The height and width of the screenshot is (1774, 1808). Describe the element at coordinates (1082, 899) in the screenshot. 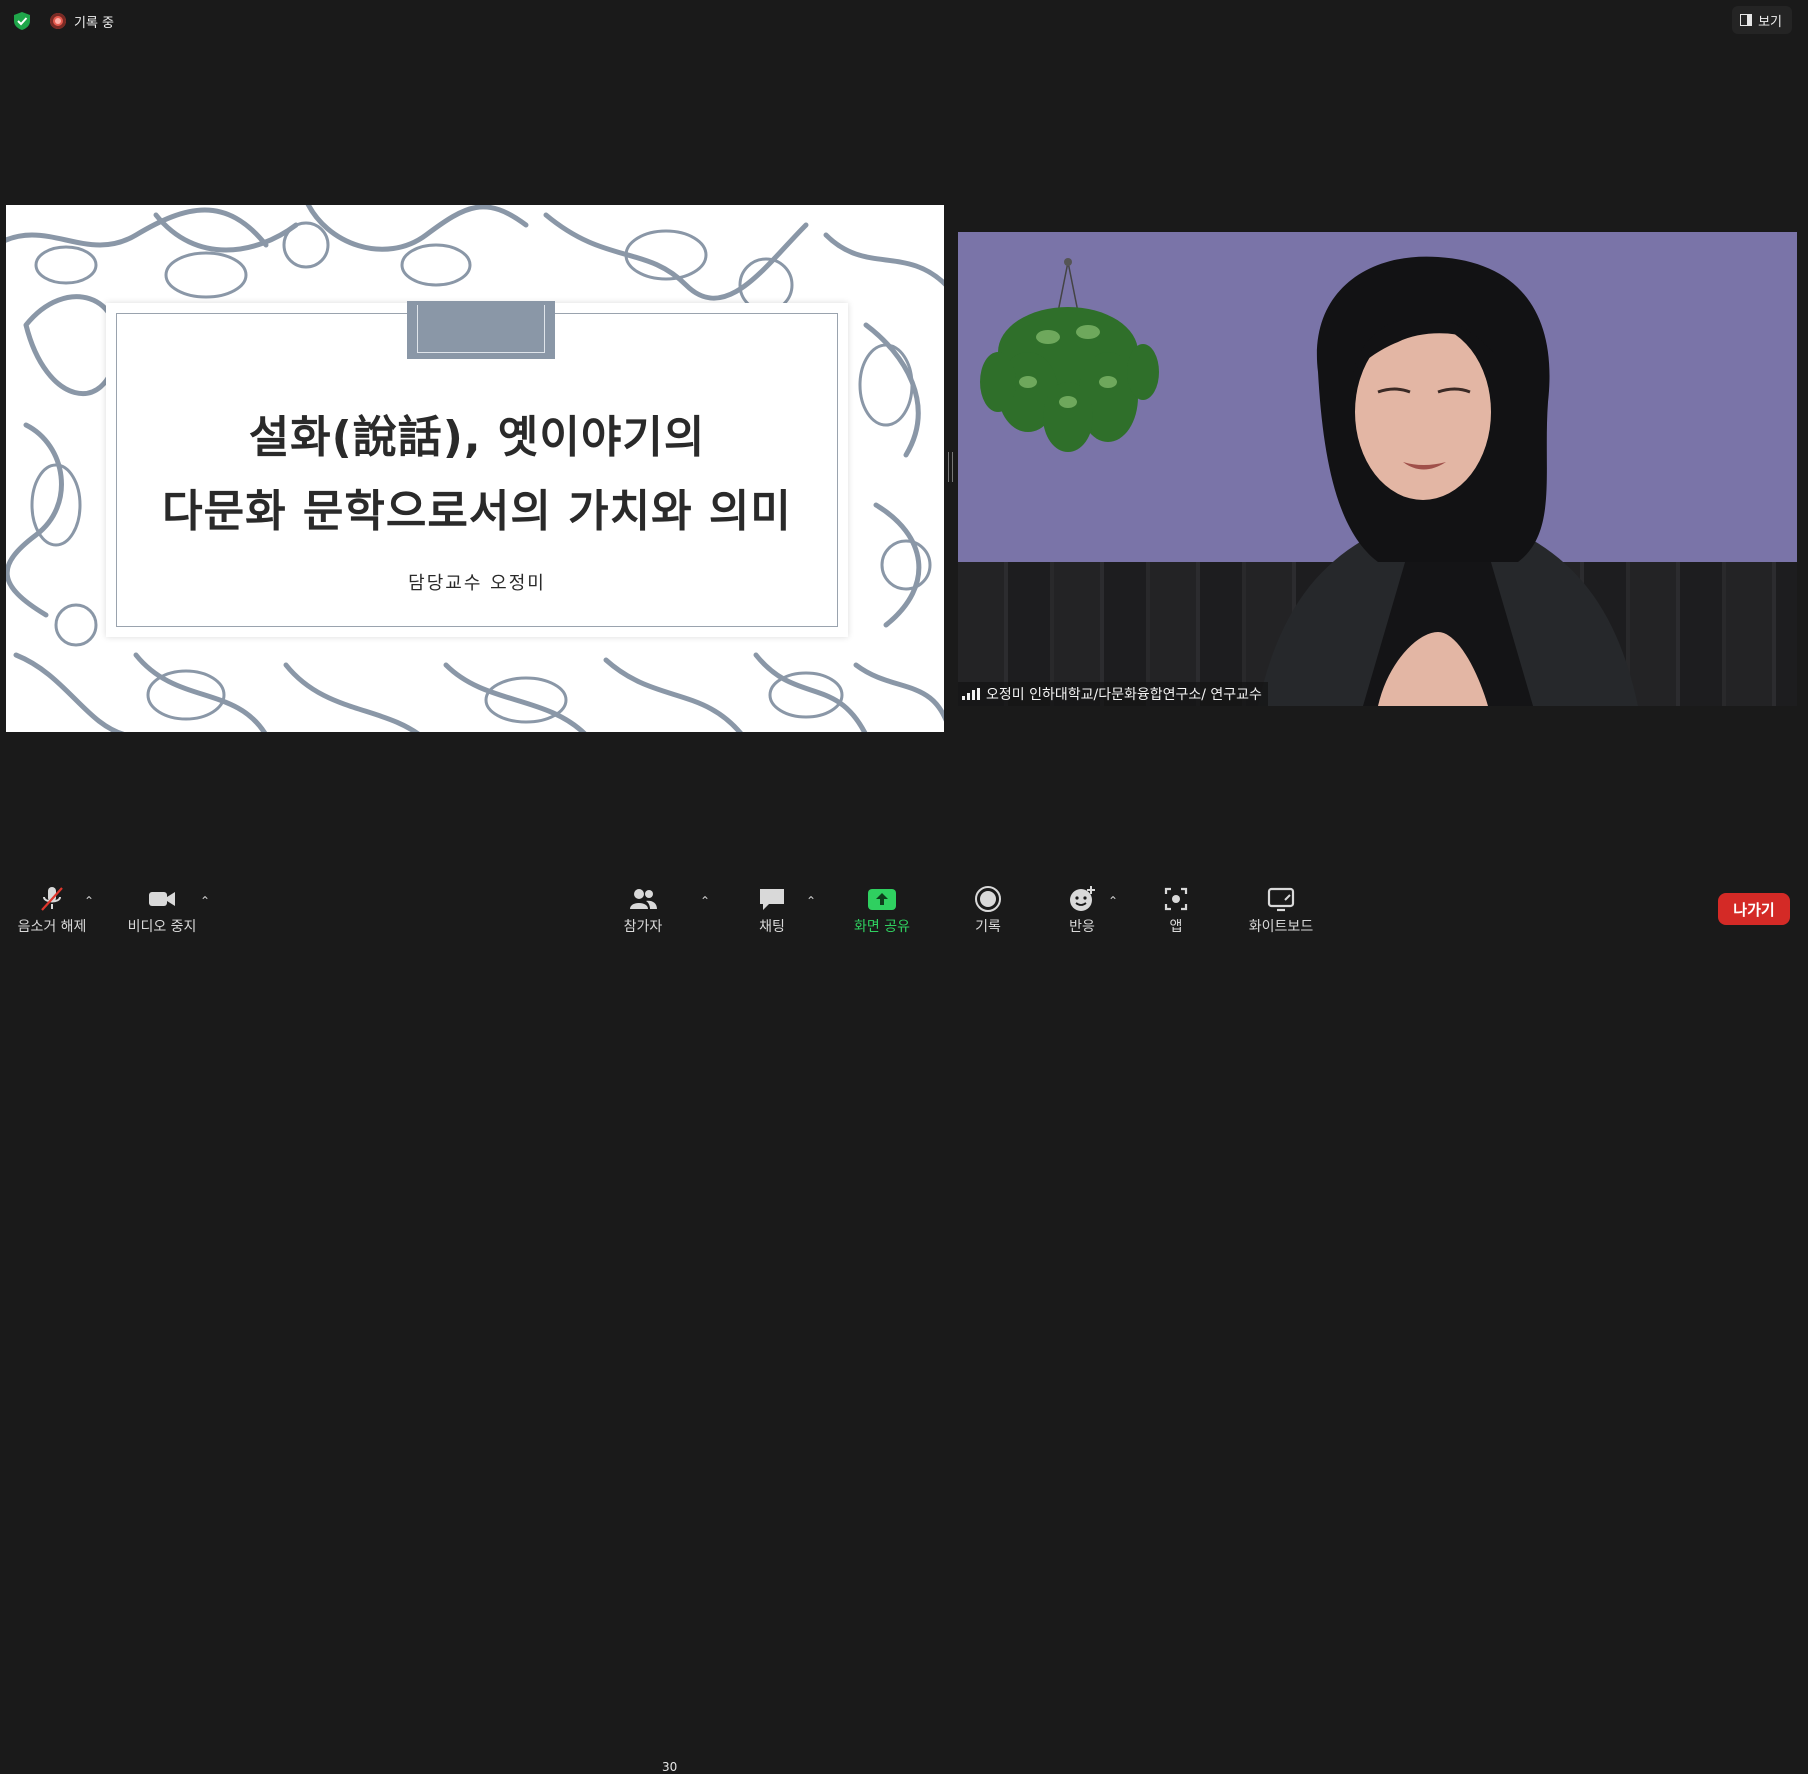

I see `smiley-plus-icon` at that location.